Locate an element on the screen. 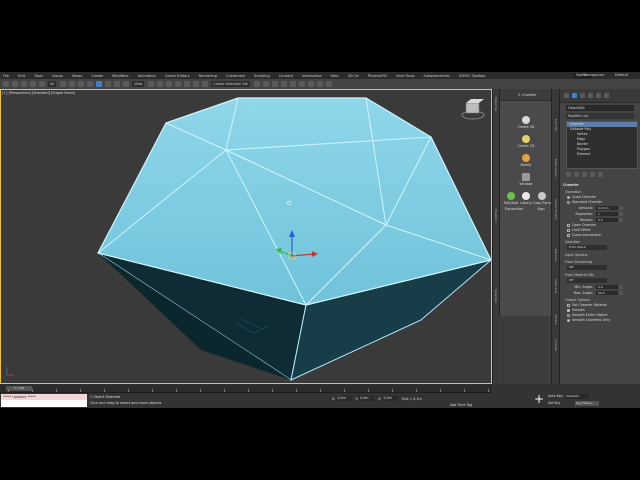  tension-spinner: Tension: 0,5 is located at coordinates (606, 219).